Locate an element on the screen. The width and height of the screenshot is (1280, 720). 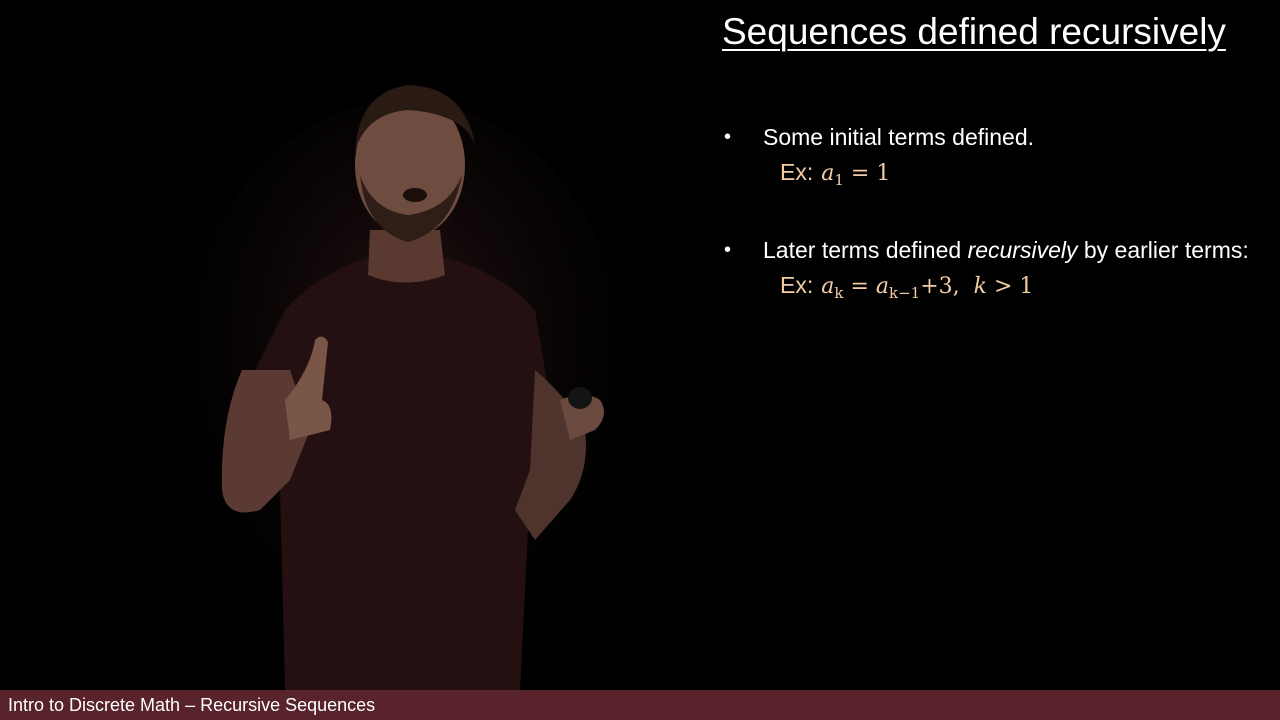
example-formula: Ex: a1 = 1 is located at coordinates (1013, 176).